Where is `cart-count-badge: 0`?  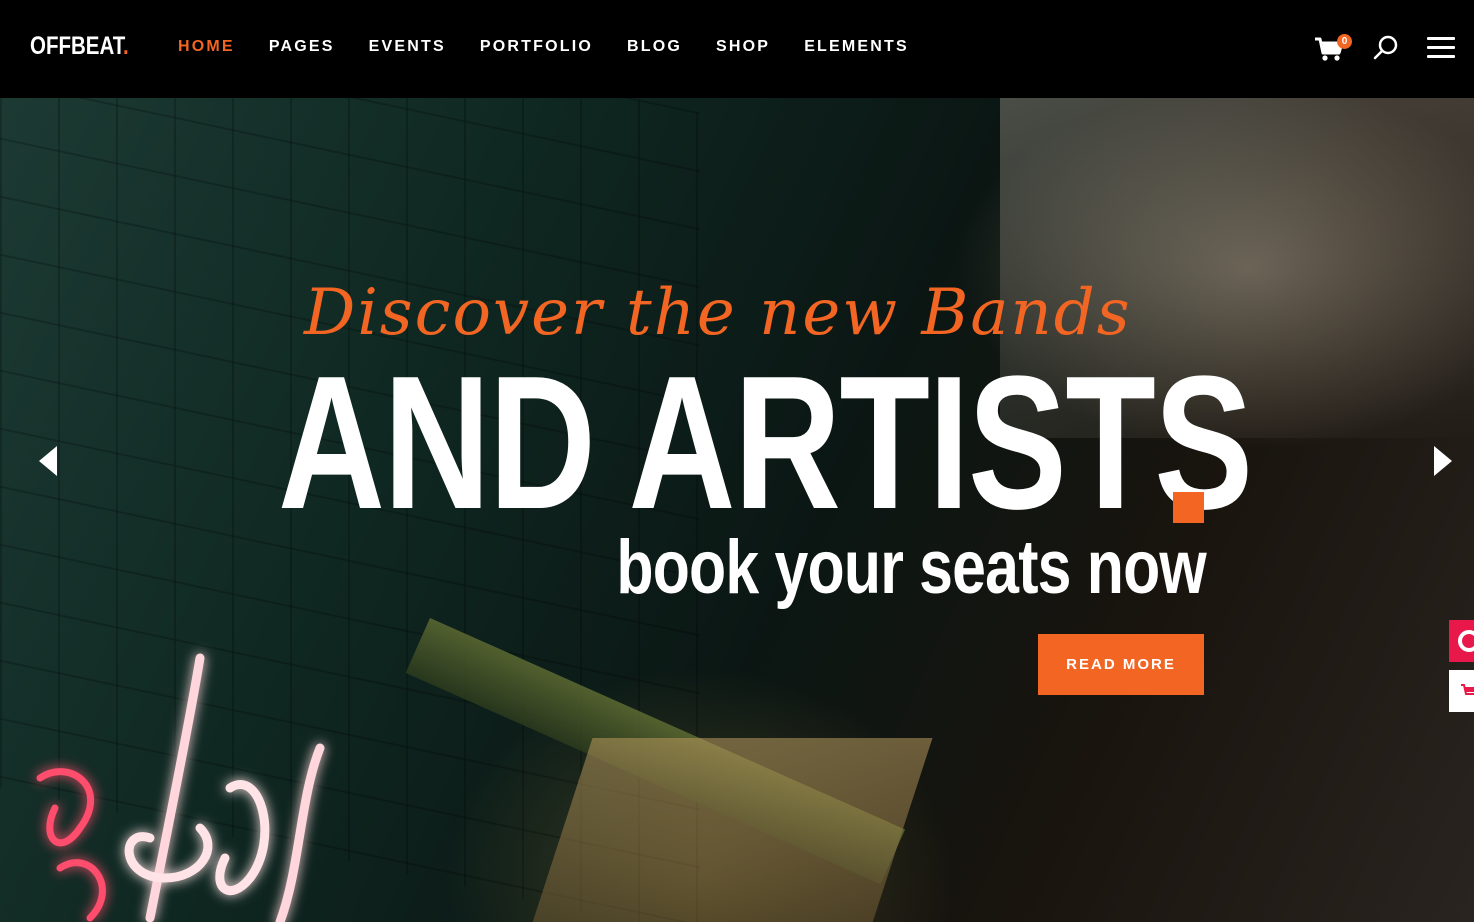
cart-count-badge: 0 is located at coordinates (1344, 41).